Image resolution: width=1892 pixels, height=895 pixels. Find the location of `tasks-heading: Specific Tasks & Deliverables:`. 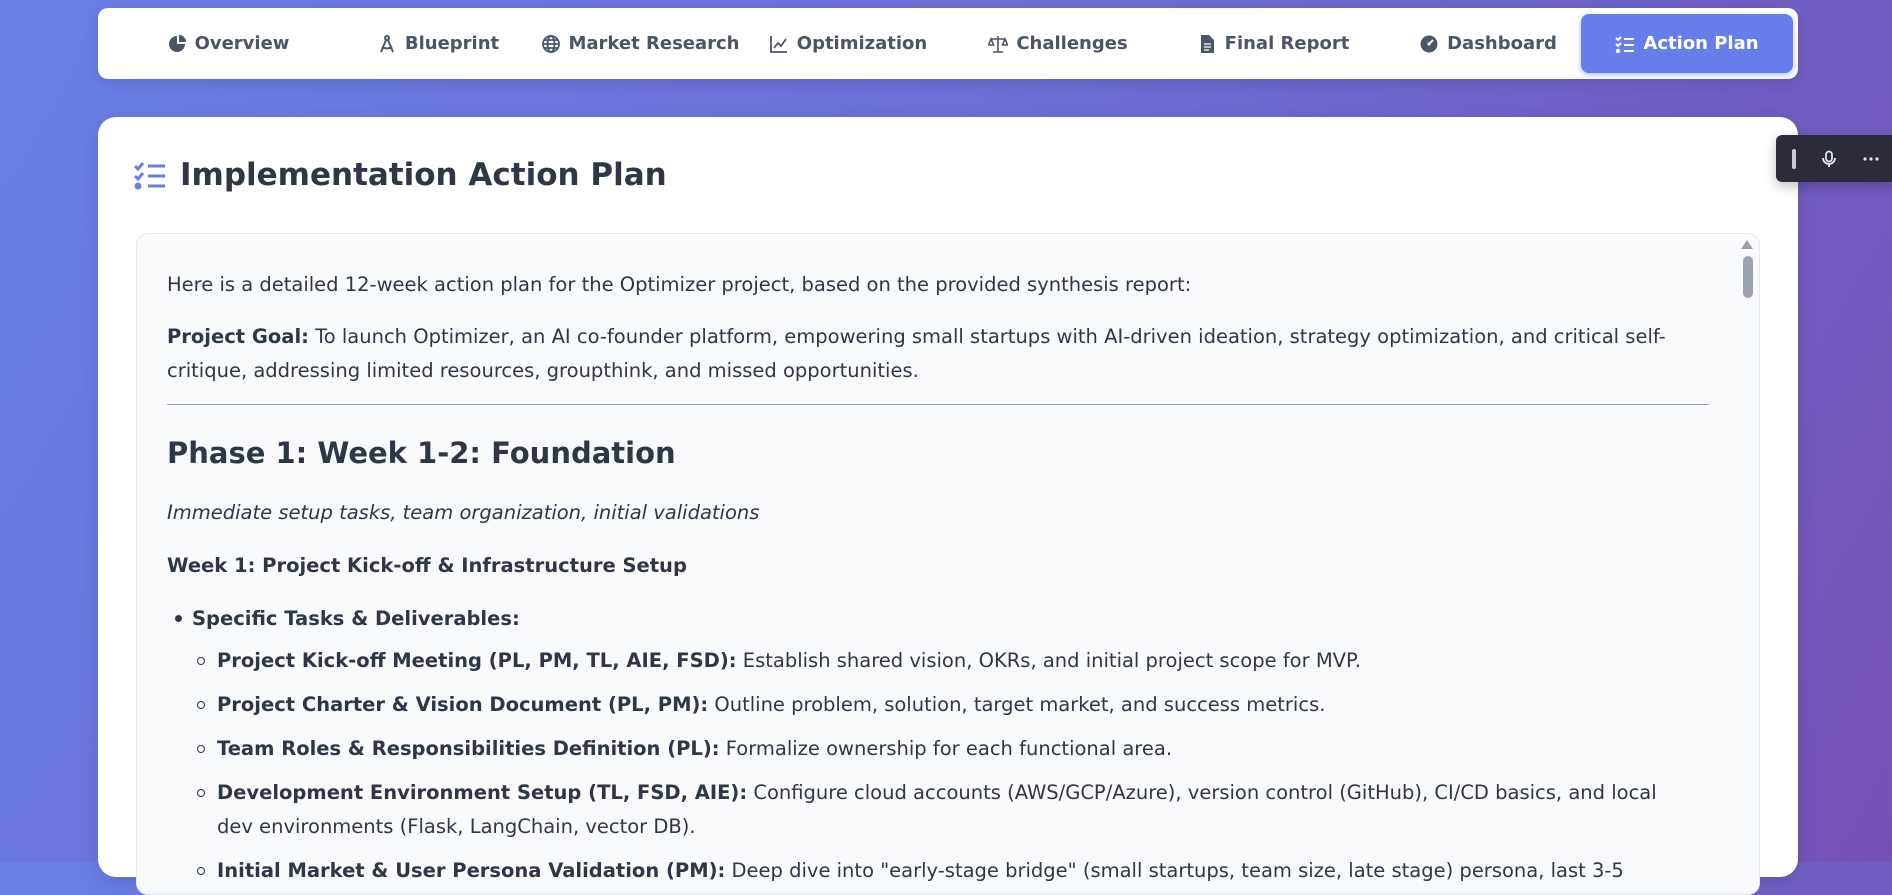

tasks-heading: Specific Tasks & Deliverables: is located at coordinates (343, 618).